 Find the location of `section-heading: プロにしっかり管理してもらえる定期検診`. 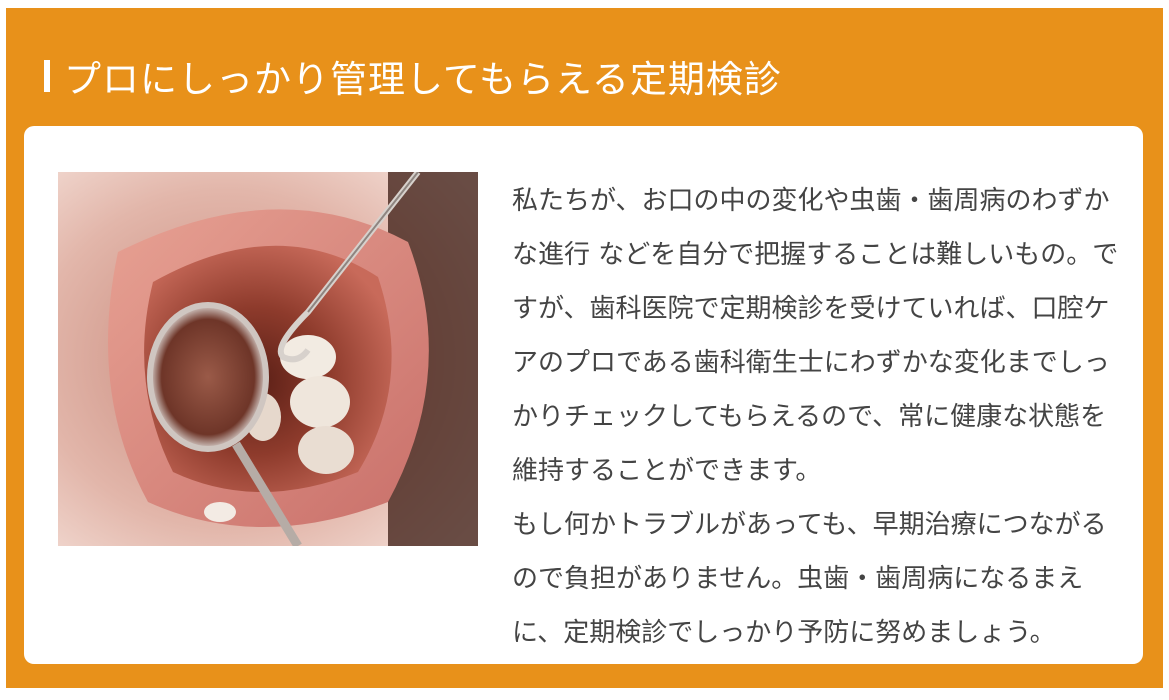

section-heading: プロにしっかり管理してもらえる定期検診 is located at coordinates (409, 76).